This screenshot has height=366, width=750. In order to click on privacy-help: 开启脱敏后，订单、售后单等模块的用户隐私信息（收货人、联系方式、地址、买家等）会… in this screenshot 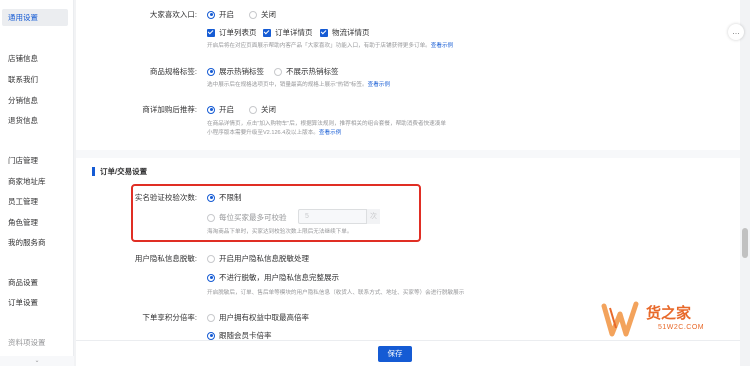, I will do `click(336, 293)`.